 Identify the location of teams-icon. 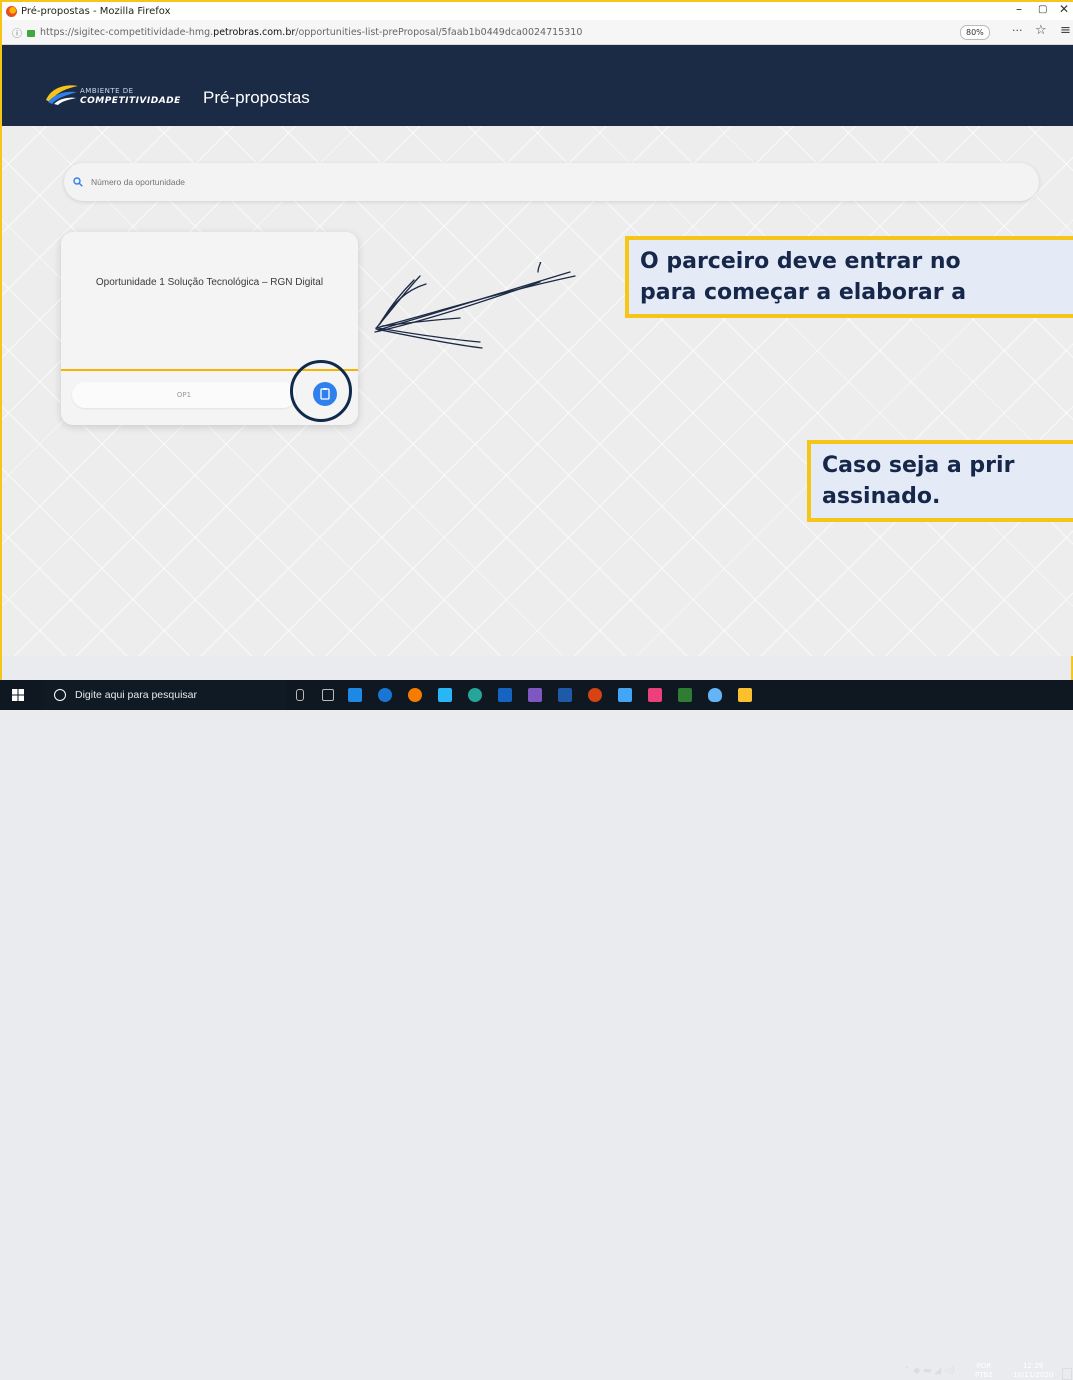
(535, 695).